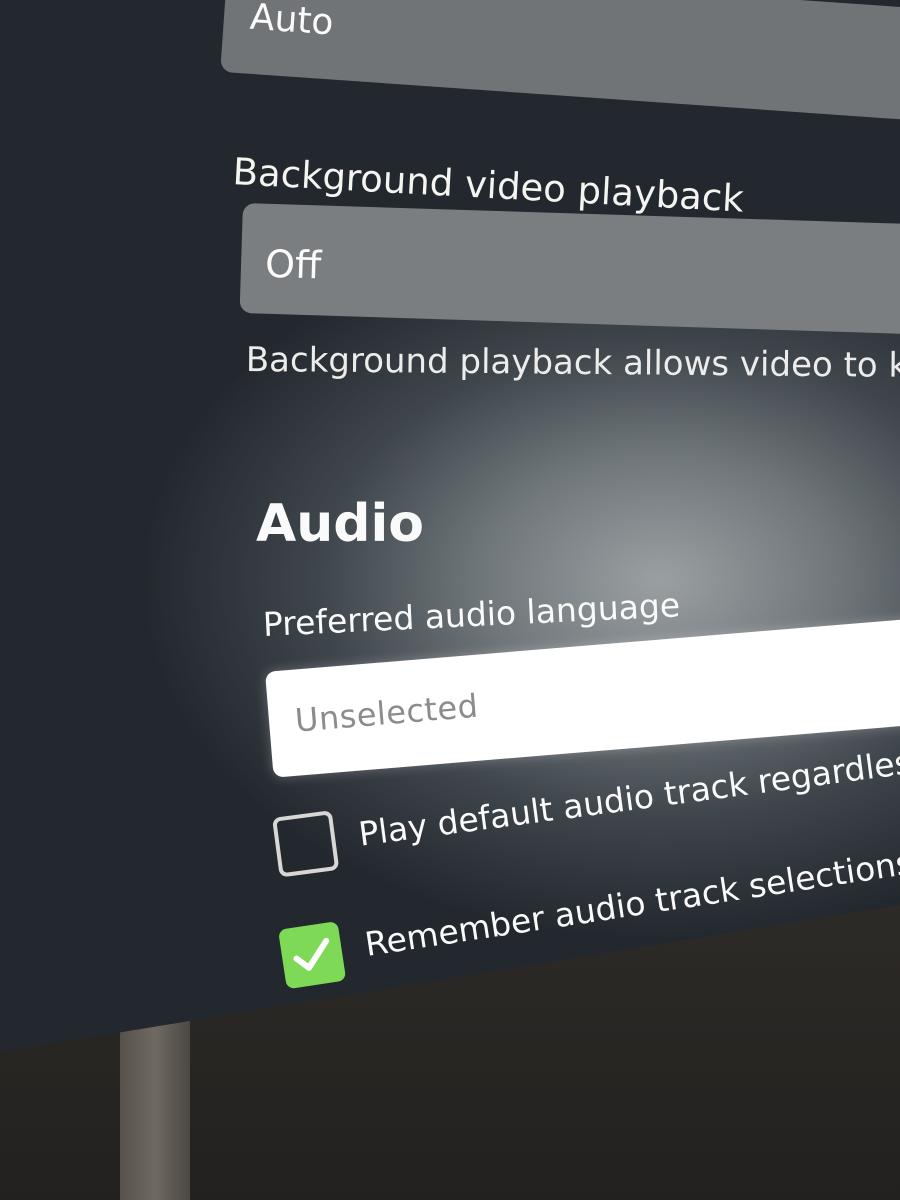 The image size is (900, 1200). I want to click on play-default-audio-checkbox, so click(306, 844).